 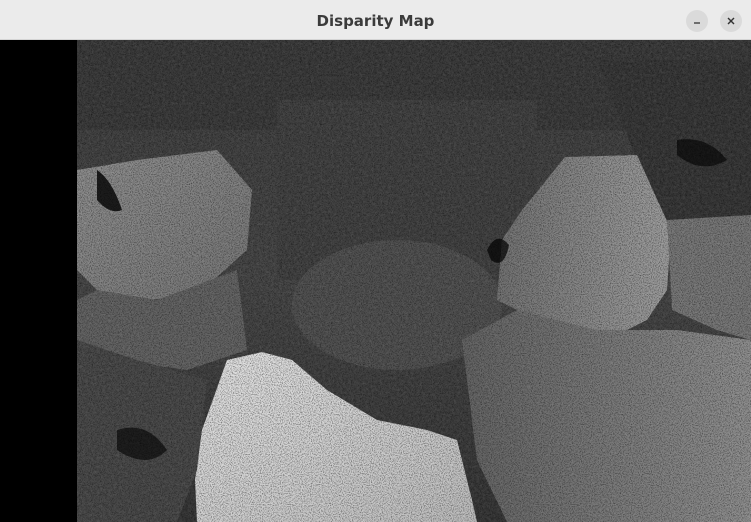 I want to click on title-bar: Disparity Map, so click(x=375, y=20).